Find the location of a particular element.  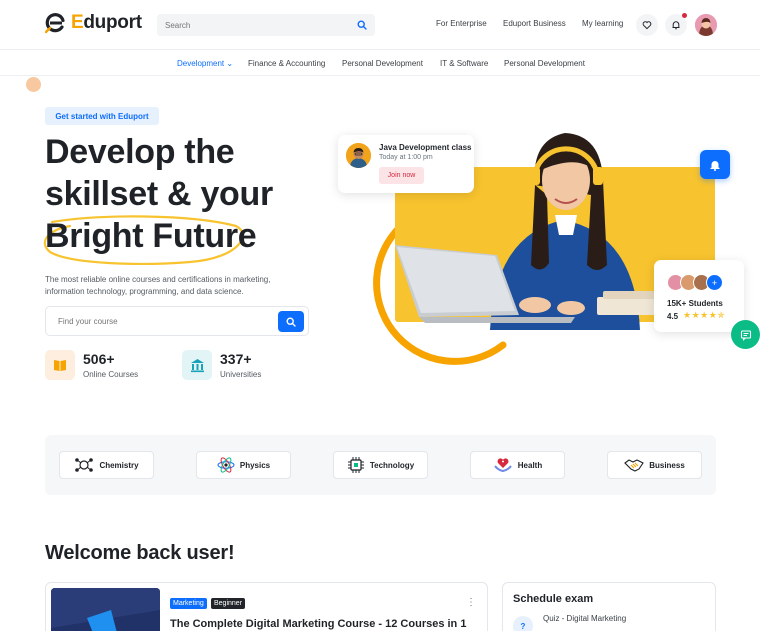

subject-chemistry: Chemistry is located at coordinates (106, 465).